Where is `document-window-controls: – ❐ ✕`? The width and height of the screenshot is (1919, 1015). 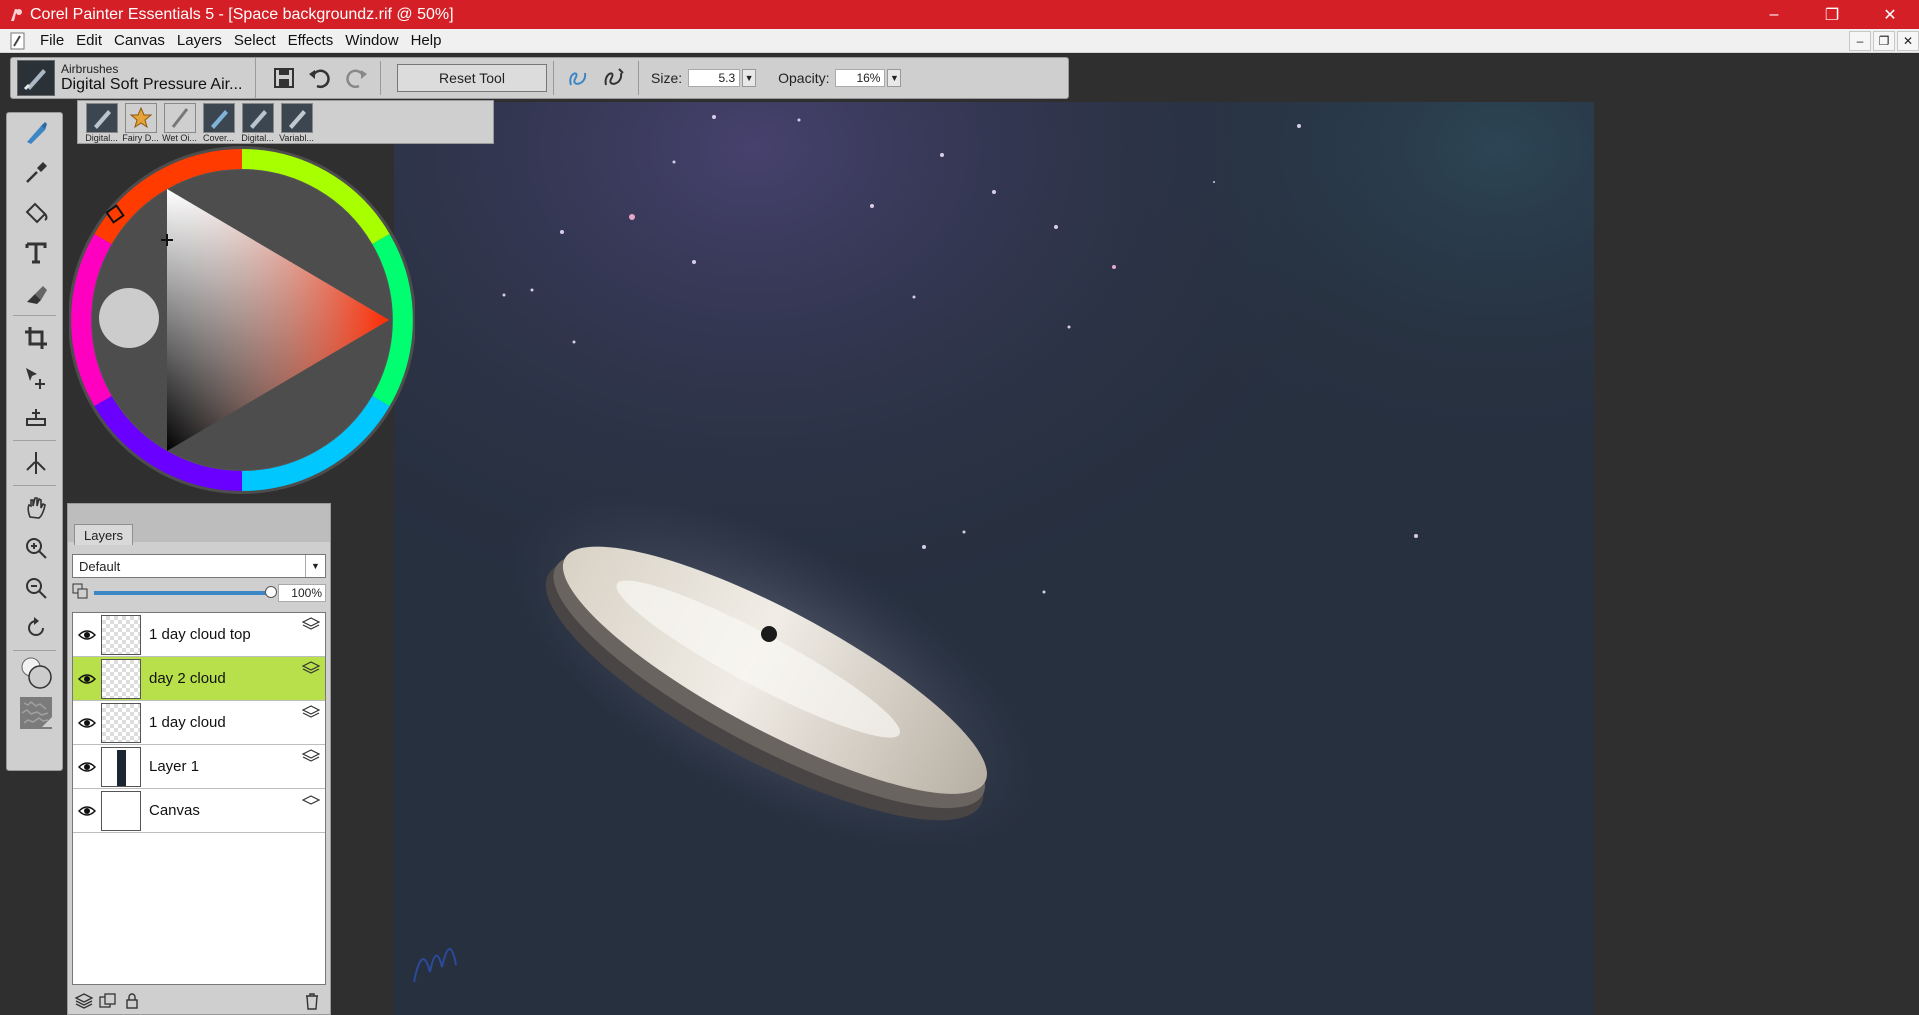 document-window-controls: – ❐ ✕ is located at coordinates (1883, 40).